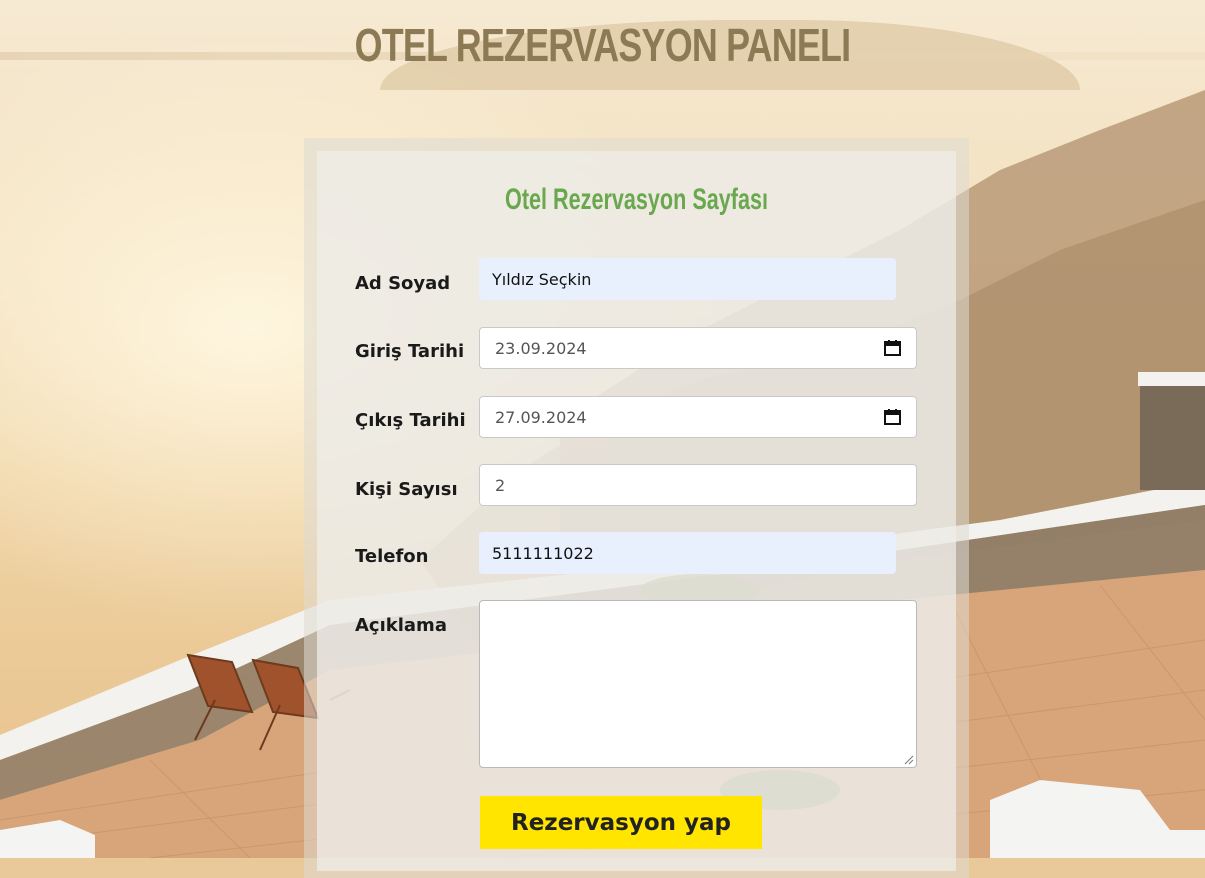 The height and width of the screenshot is (878, 1205). What do you see at coordinates (410, 351) in the screenshot?
I see `checkin-label: Giriş Tarihi` at bounding box center [410, 351].